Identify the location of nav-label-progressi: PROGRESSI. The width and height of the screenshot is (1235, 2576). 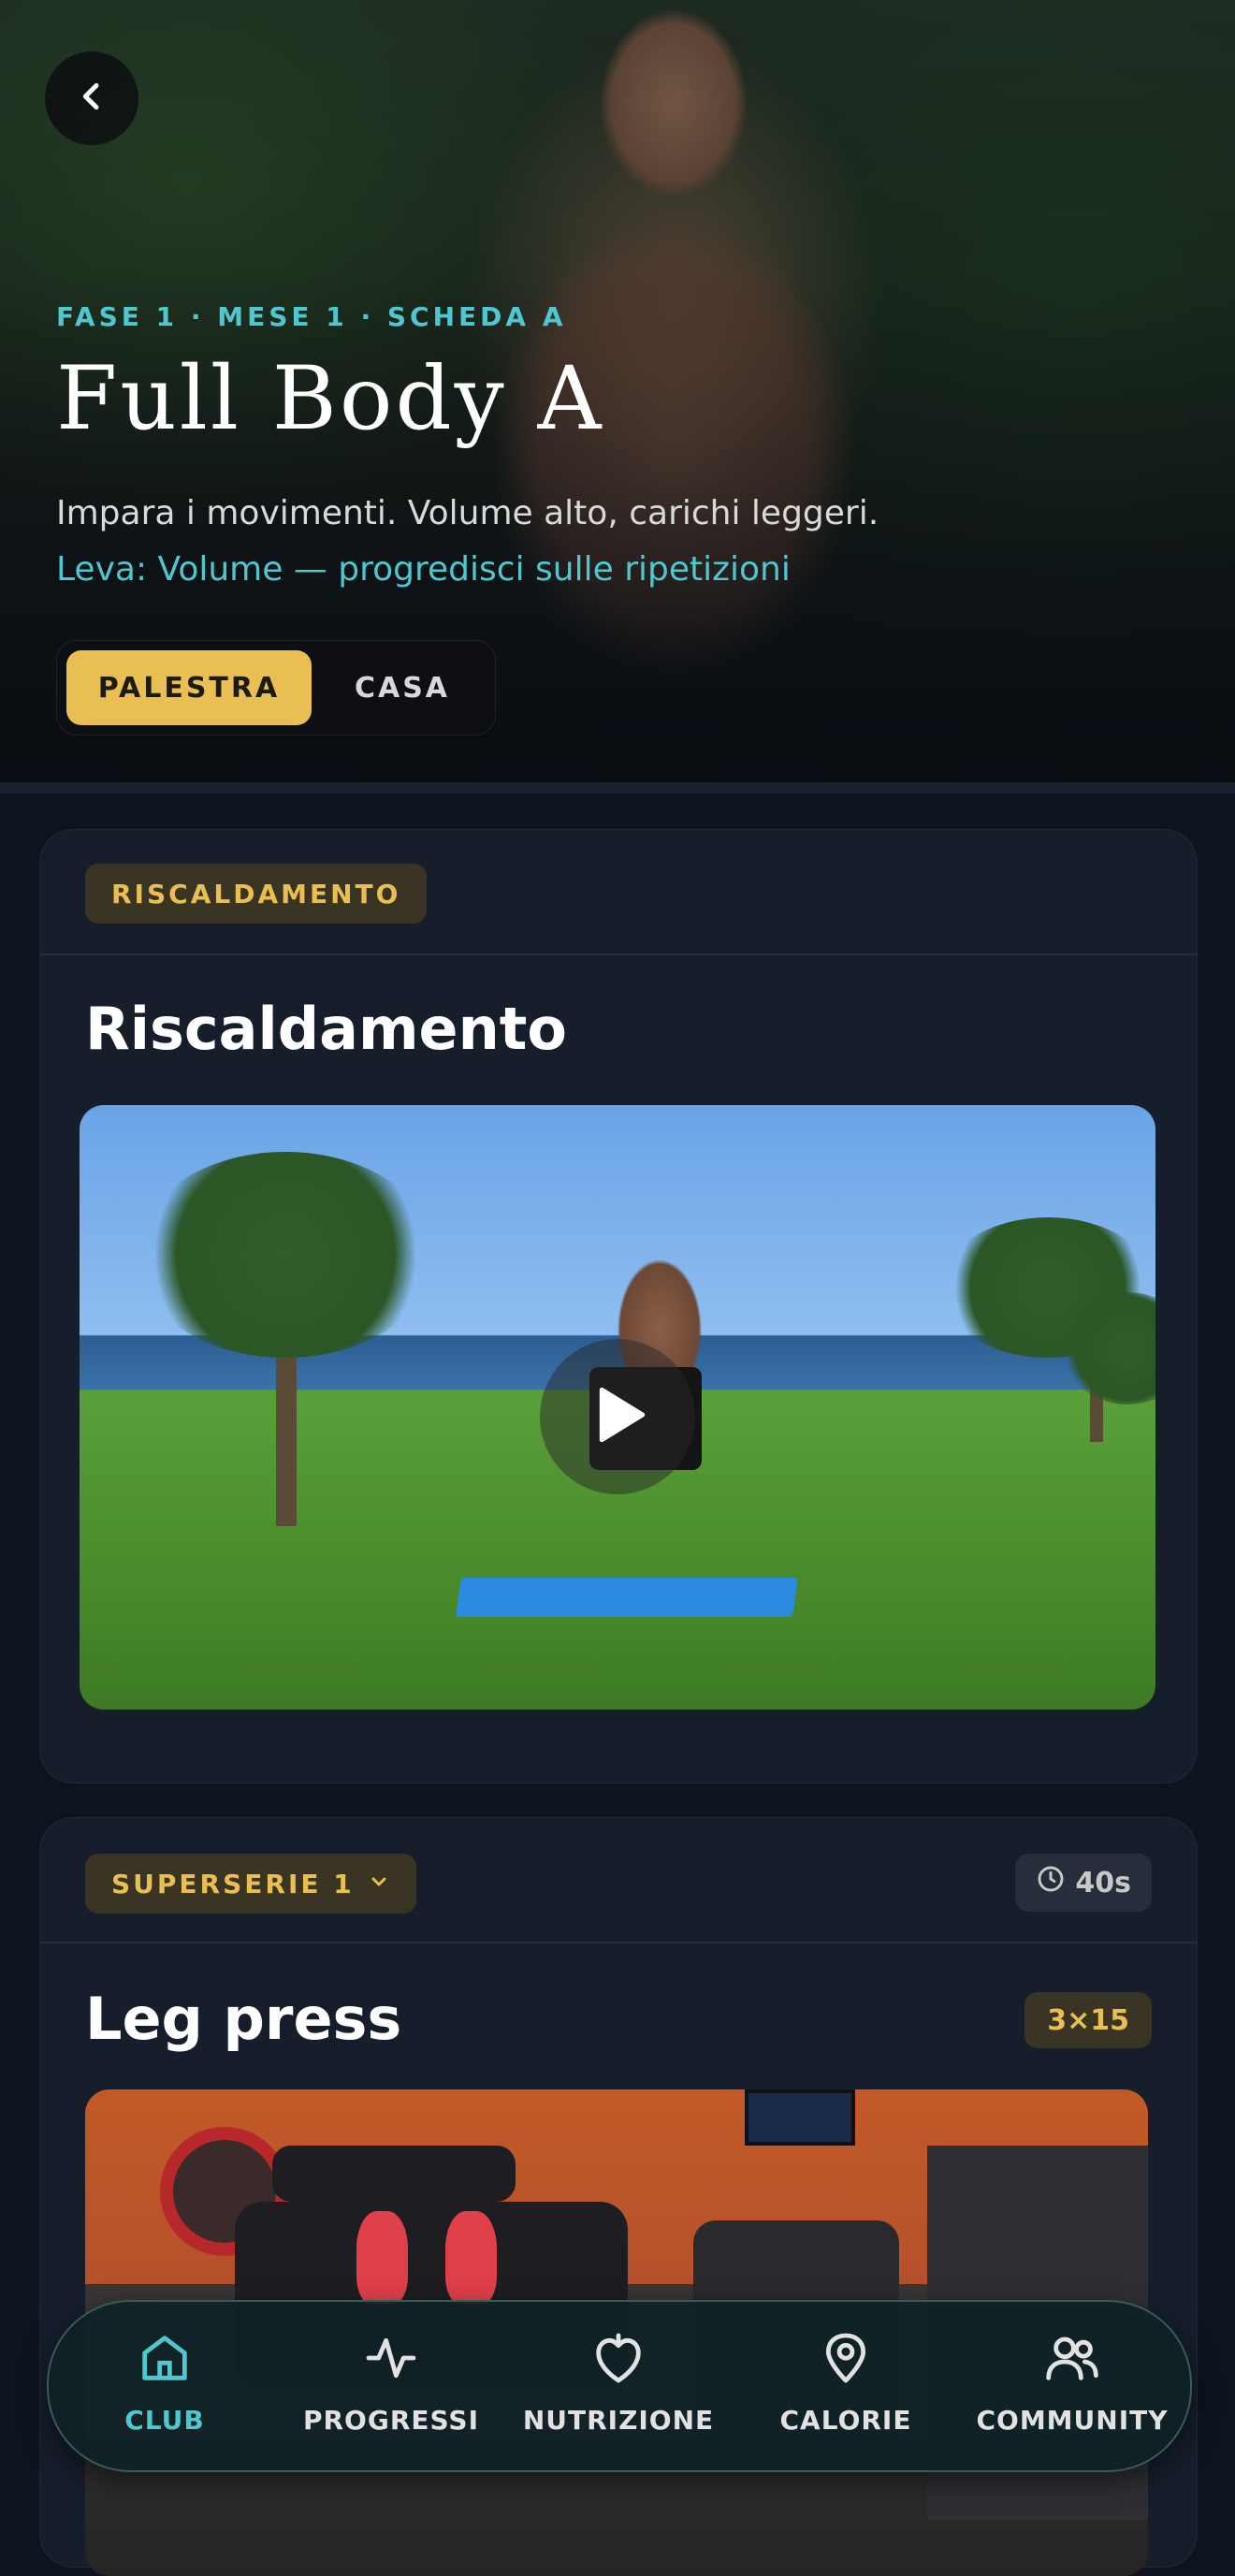
(391, 2420).